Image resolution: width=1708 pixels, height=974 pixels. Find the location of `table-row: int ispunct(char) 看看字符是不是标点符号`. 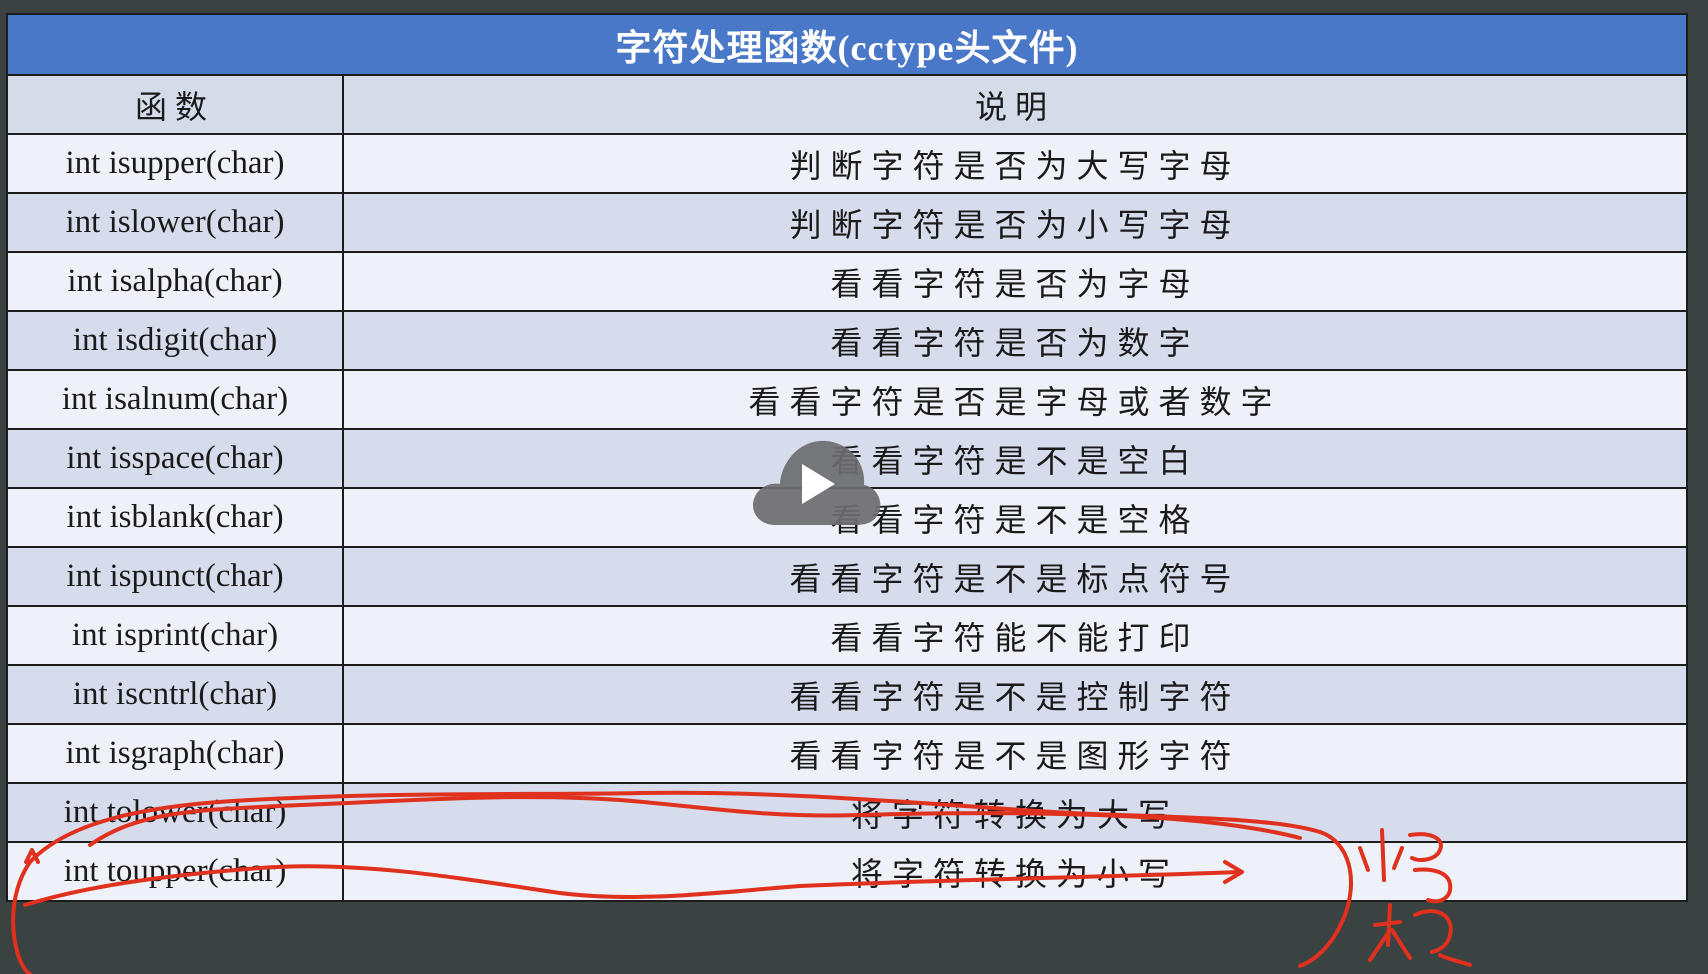

table-row: int ispunct(char) 看看字符是不是标点符号 is located at coordinates (847, 576).